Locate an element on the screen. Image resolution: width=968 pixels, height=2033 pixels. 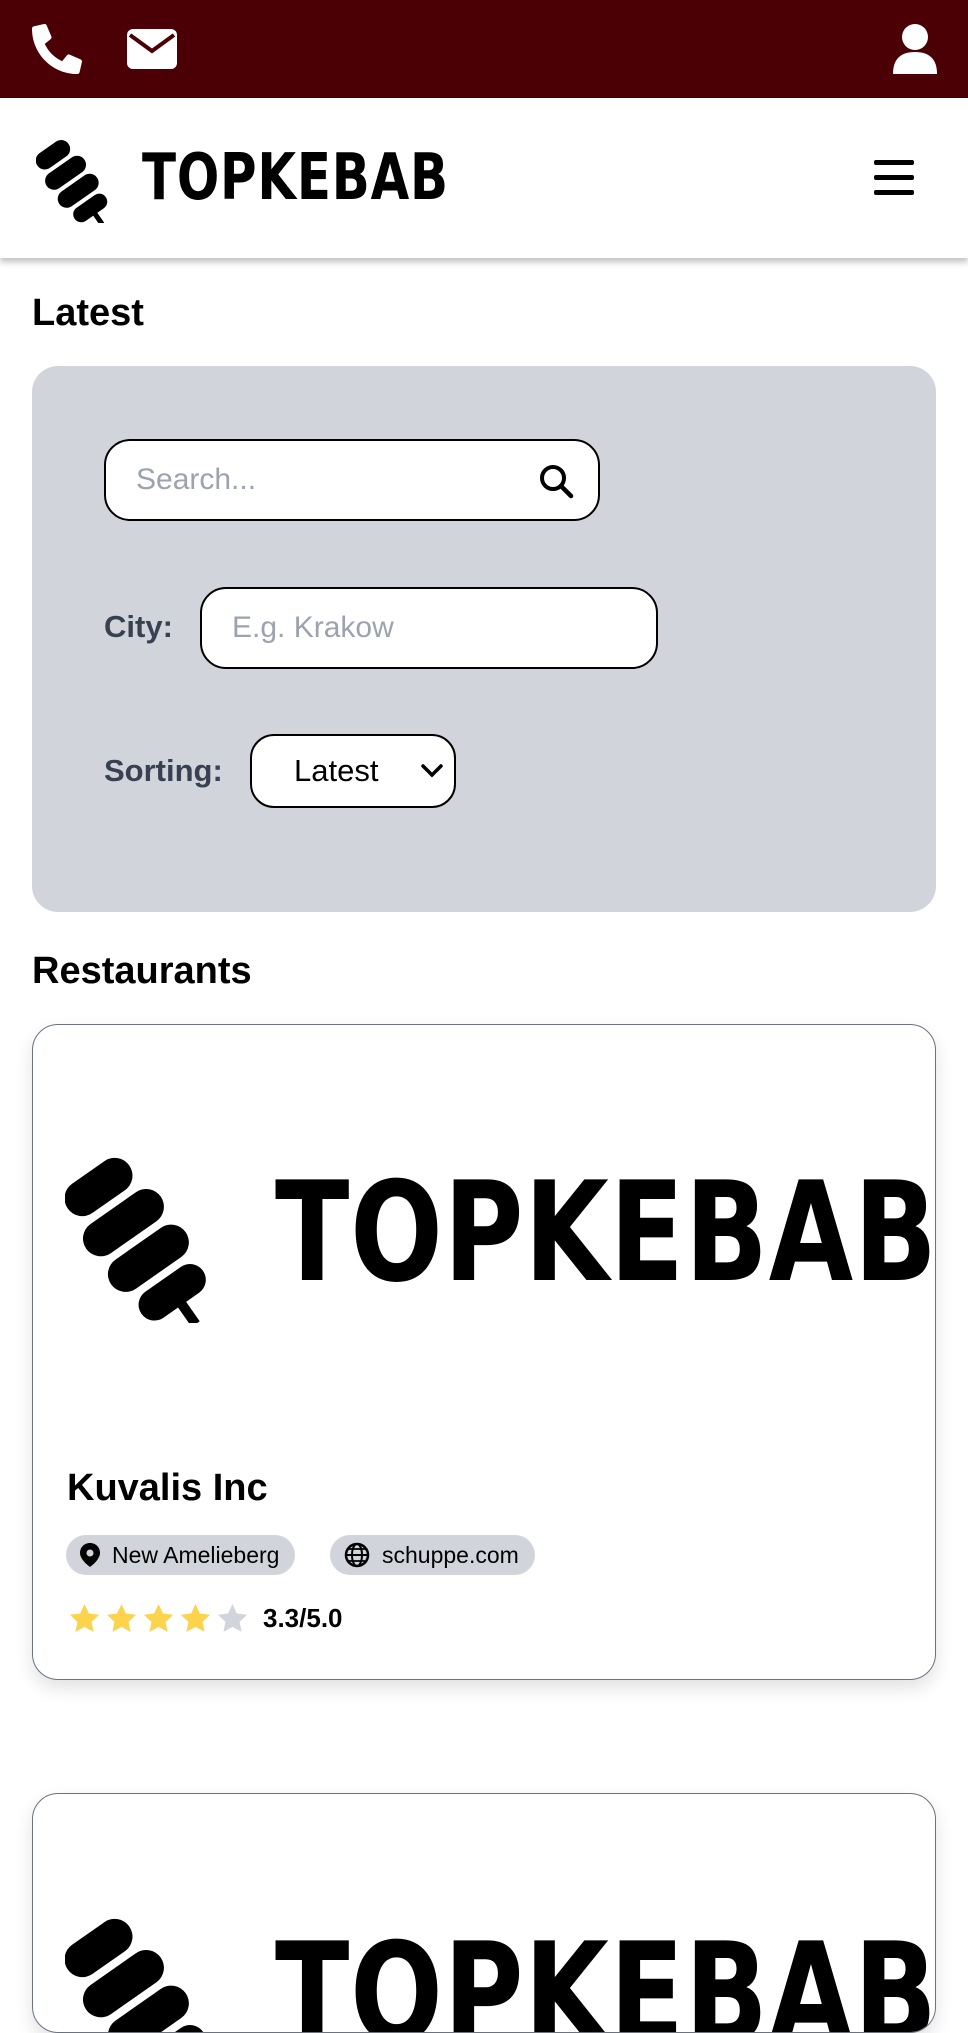
user-icon is located at coordinates (915, 49).